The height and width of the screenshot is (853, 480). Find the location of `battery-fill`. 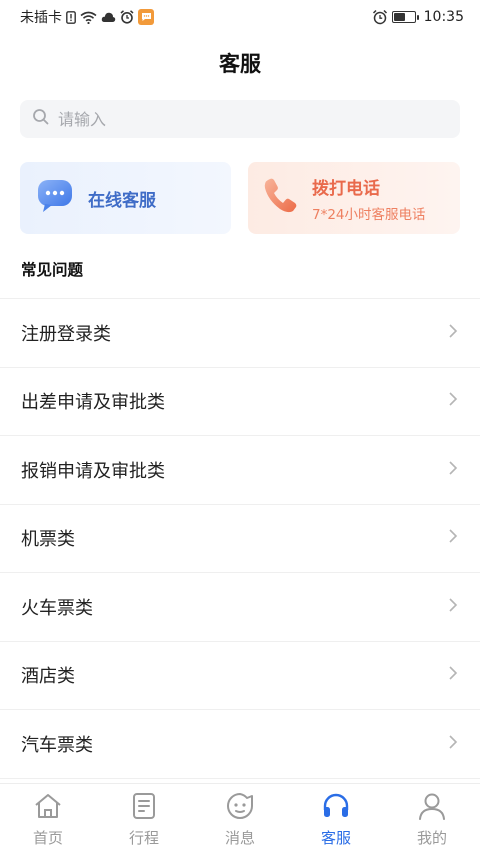

battery-fill is located at coordinates (399, 17).